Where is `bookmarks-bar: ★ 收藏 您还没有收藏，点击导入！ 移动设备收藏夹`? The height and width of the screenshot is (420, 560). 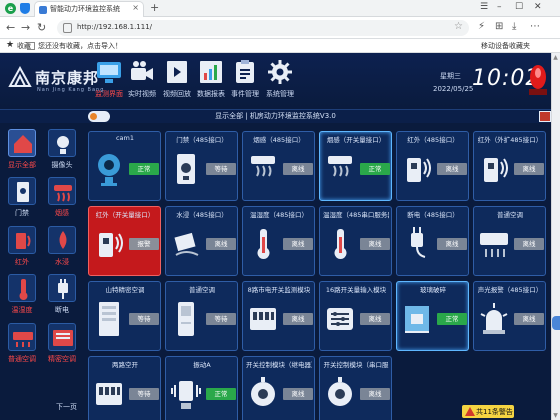 bookmarks-bar: ★ 收藏 您还没有收藏，点击导入！ 移动设备收藏夹 is located at coordinates (280, 46).